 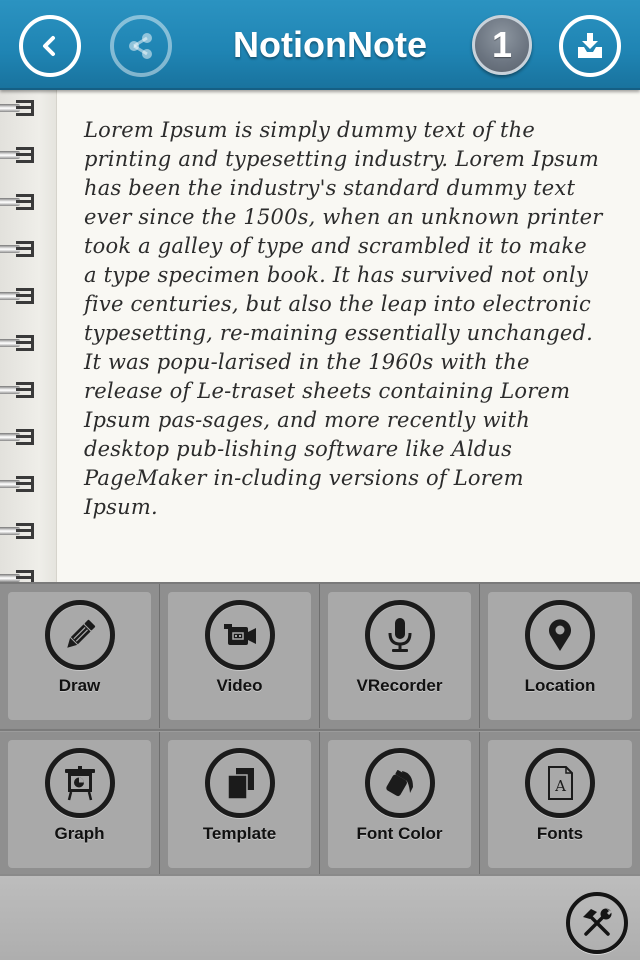 I want to click on font-document-icon: A, so click(x=560, y=783).